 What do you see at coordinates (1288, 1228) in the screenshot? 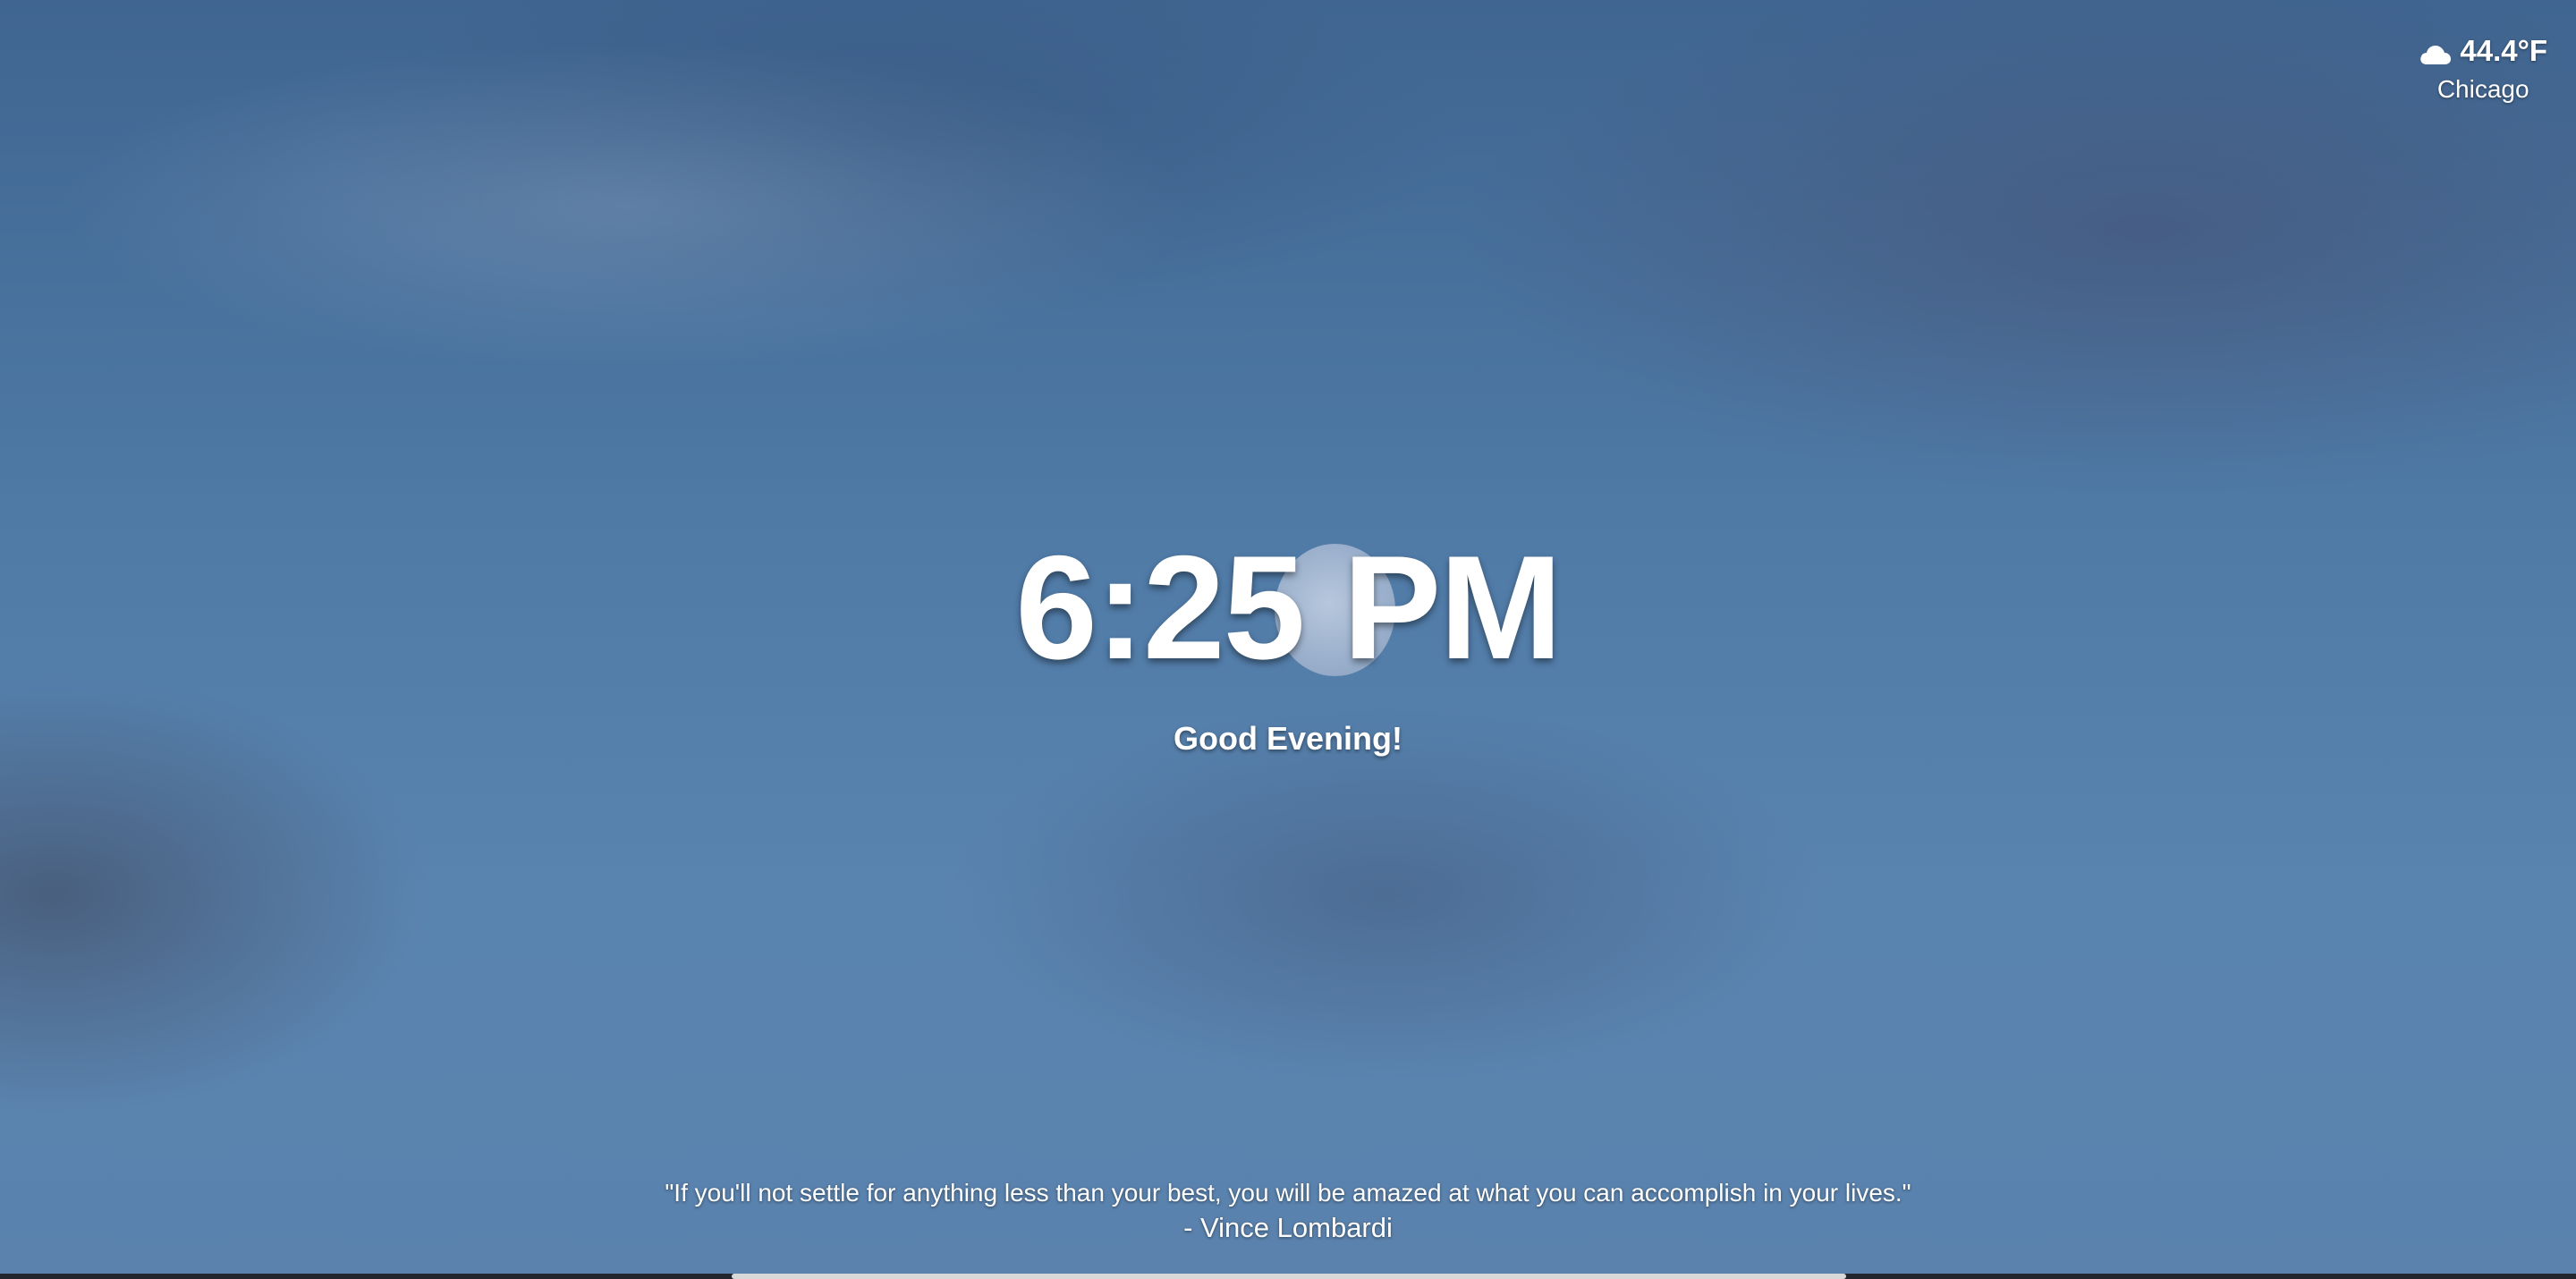
I see `quote-author: - Vince Lombardi` at bounding box center [1288, 1228].